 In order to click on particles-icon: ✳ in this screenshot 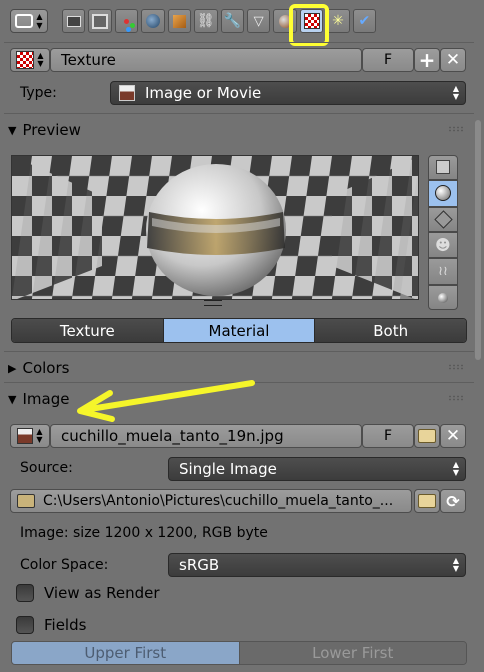, I will do `click(338, 21)`.